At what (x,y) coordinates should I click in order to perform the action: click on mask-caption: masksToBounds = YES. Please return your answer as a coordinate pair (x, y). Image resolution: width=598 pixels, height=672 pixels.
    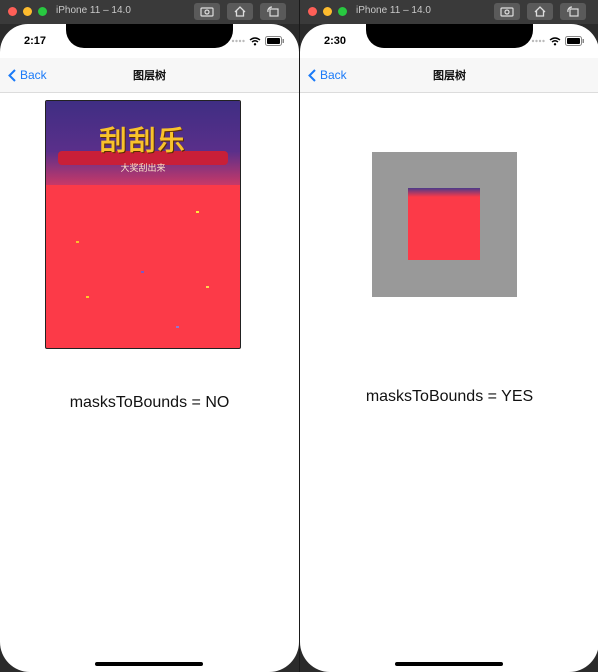
    Looking at the image, I should click on (449, 396).